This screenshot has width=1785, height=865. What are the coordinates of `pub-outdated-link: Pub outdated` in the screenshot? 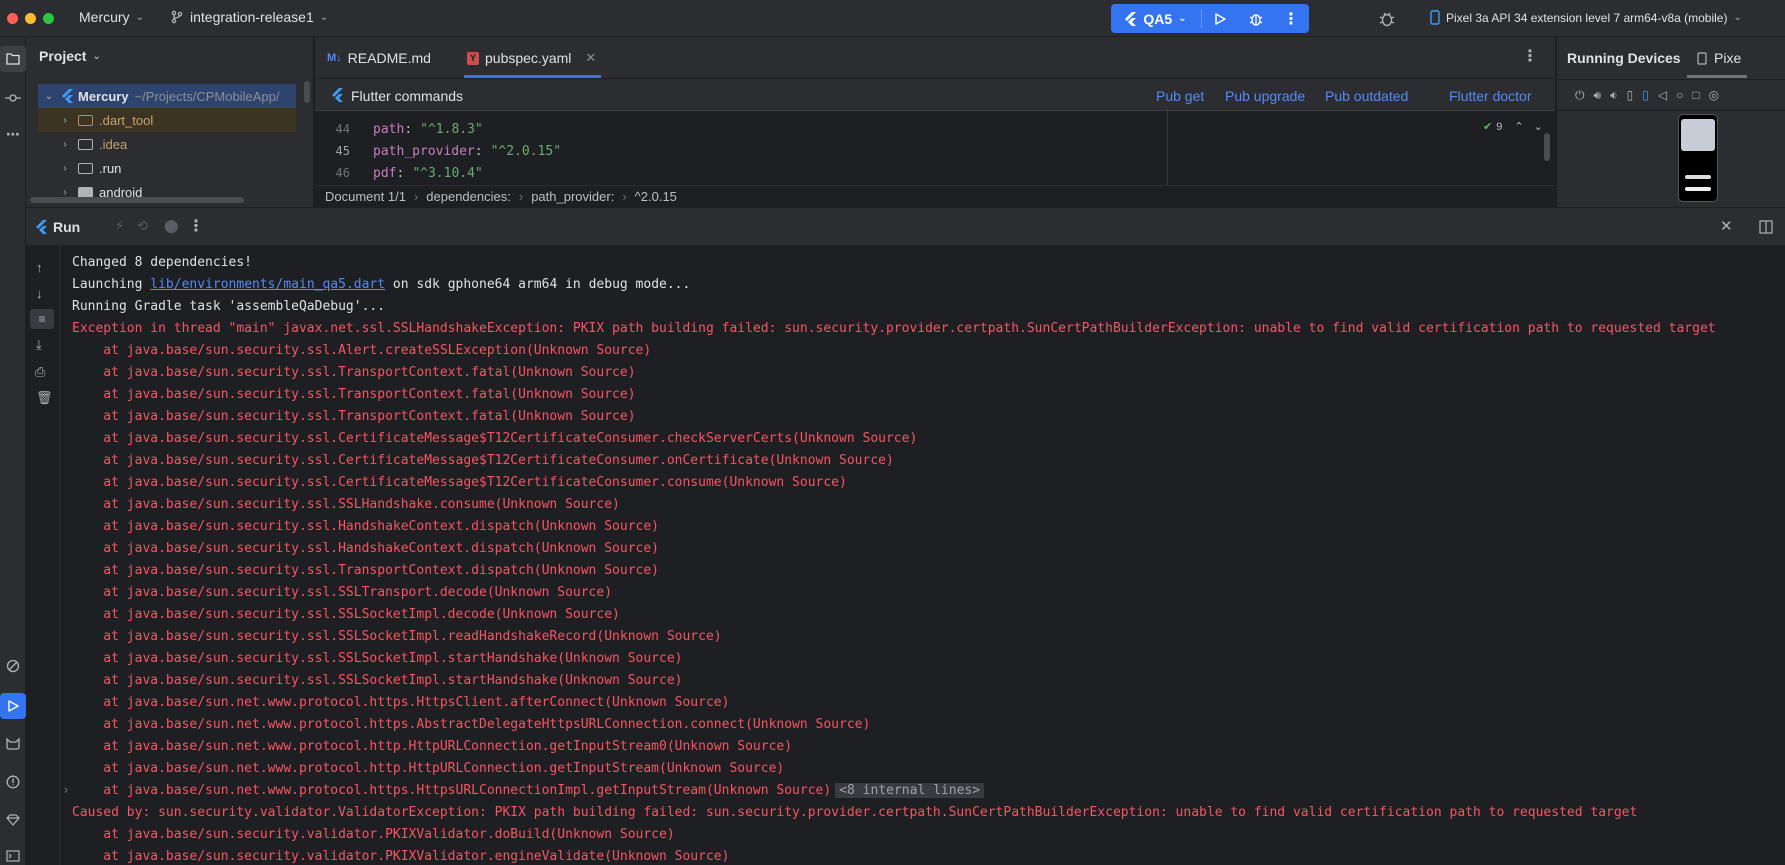 It's located at (1366, 96).